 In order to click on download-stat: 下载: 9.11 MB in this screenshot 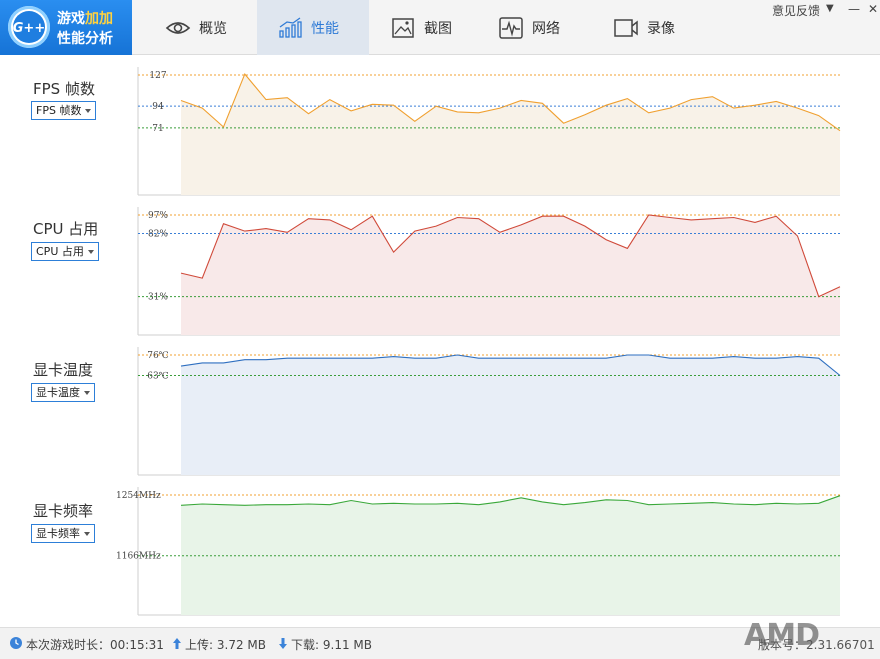, I will do `click(325, 644)`.